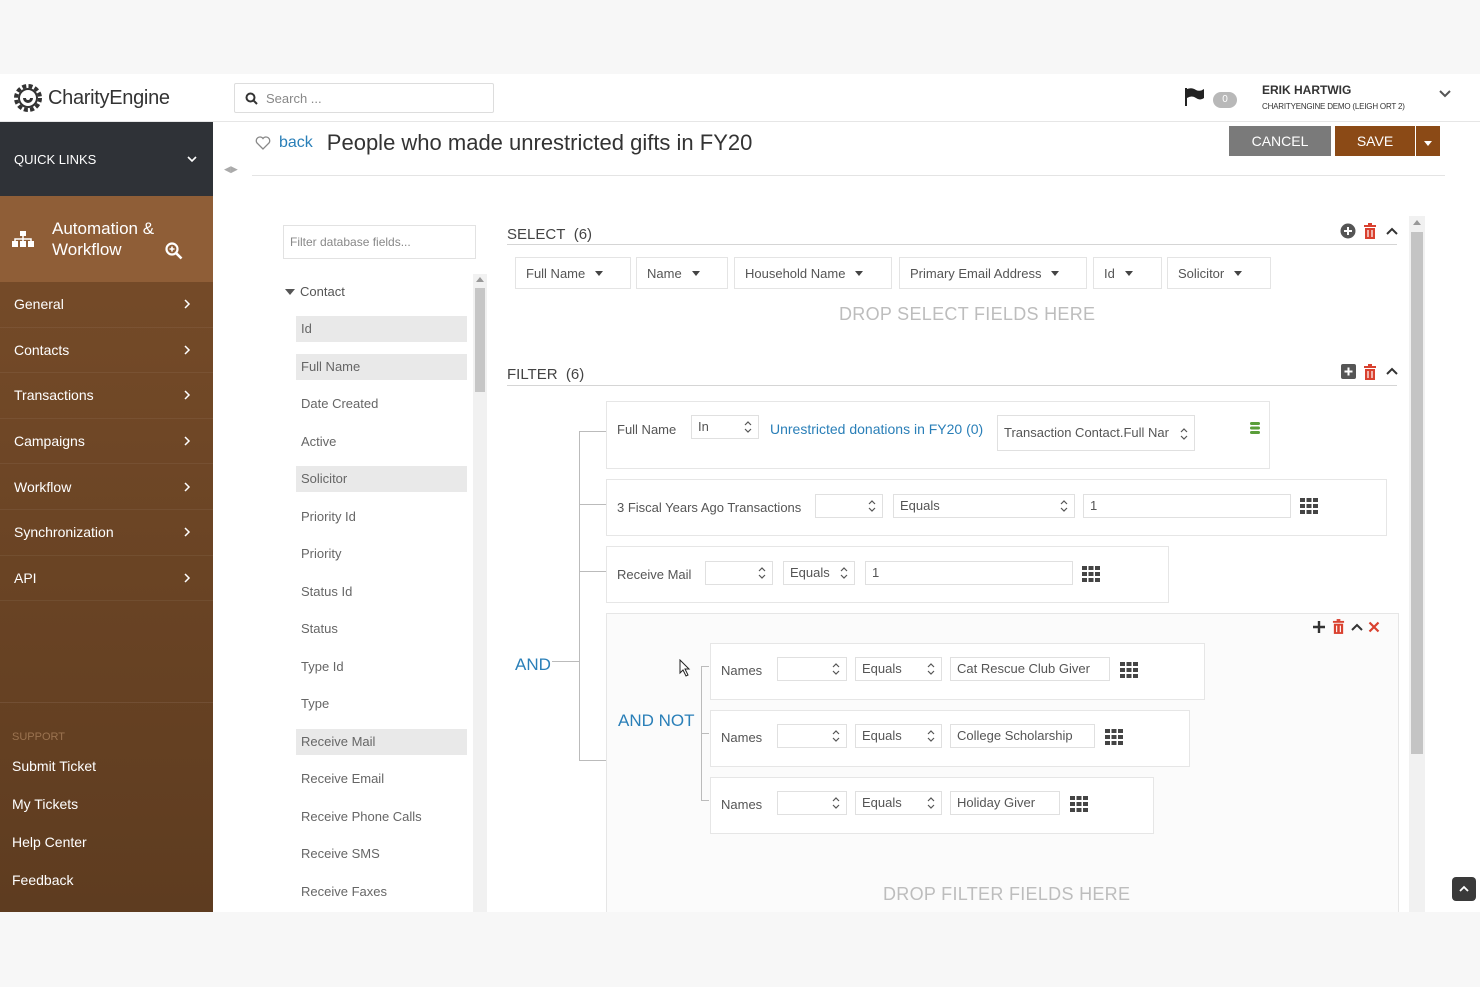 The height and width of the screenshot is (987, 1480). Describe the element at coordinates (549, 234) in the screenshot. I see `select-heading: SELECT (6)` at that location.